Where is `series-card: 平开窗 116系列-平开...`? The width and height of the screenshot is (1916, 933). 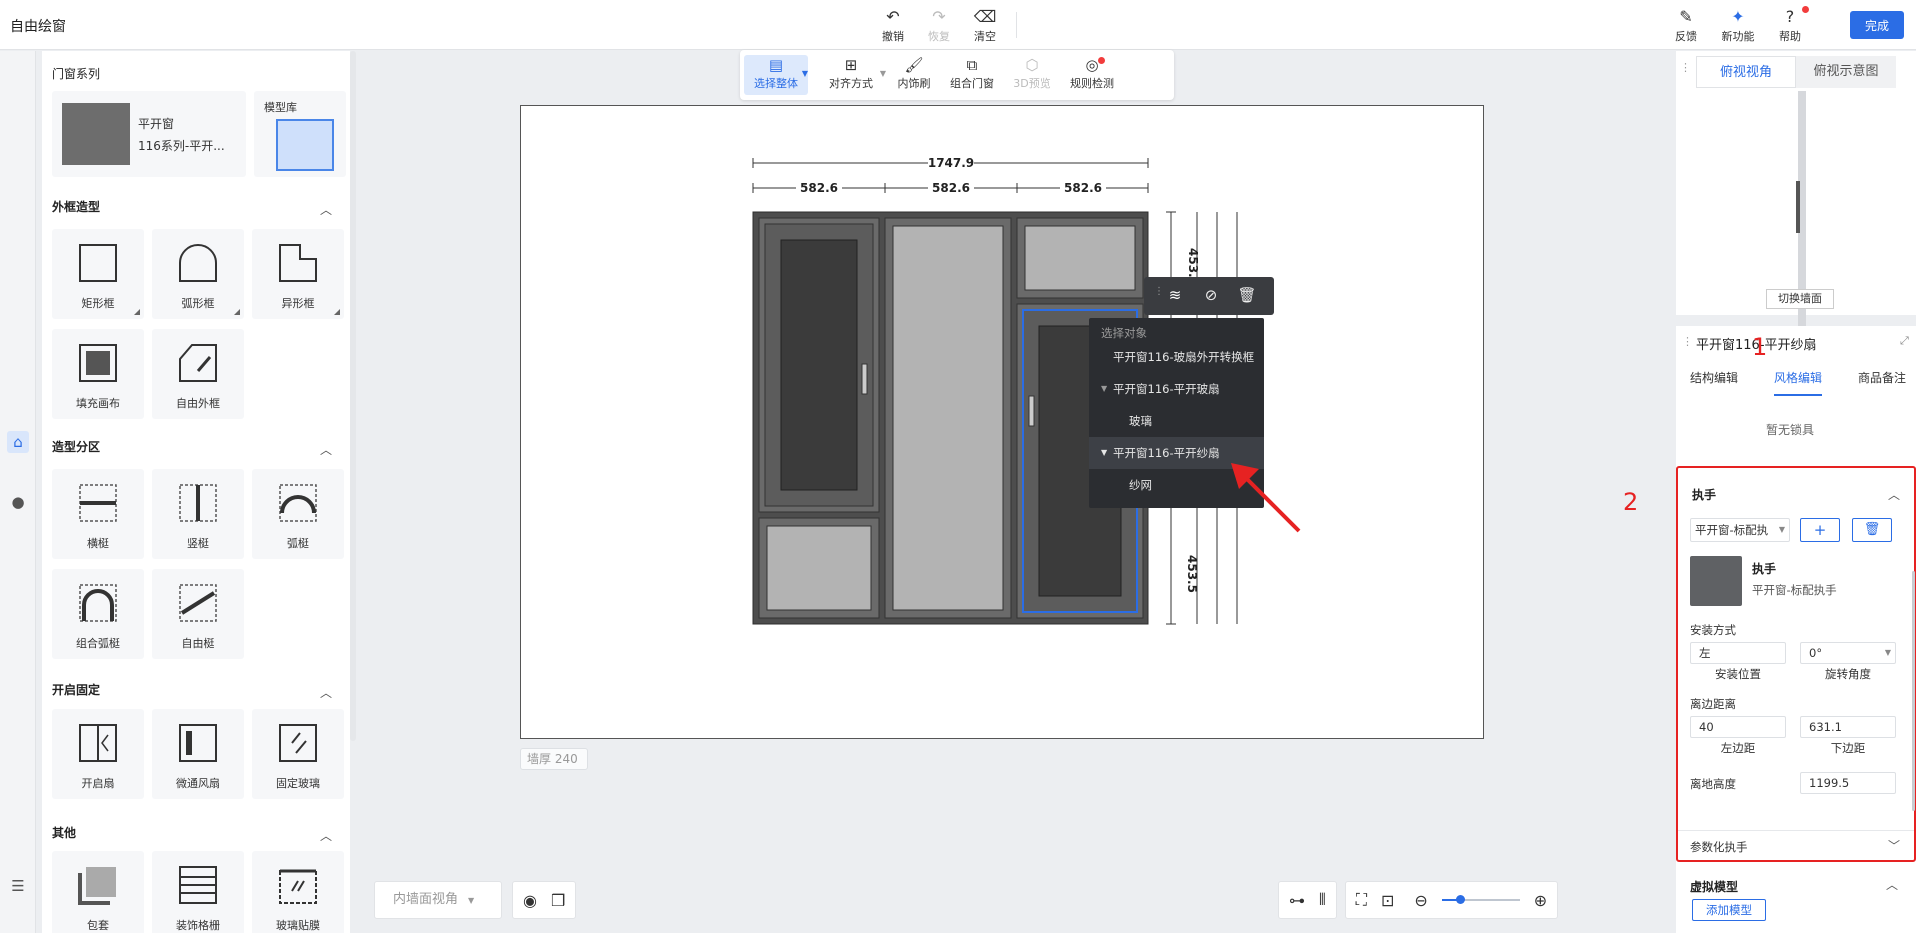
series-card: 平开窗 116系列-平开... is located at coordinates (149, 134).